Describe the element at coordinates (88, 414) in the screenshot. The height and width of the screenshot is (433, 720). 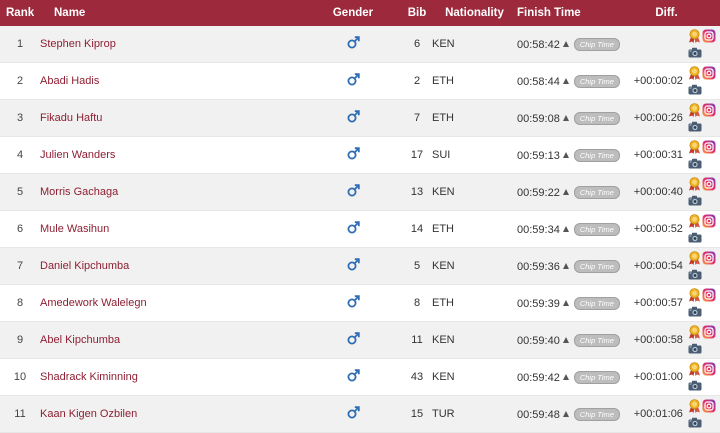
I see `athlete-name-link: Kaan Kigen Ozbilen` at that location.